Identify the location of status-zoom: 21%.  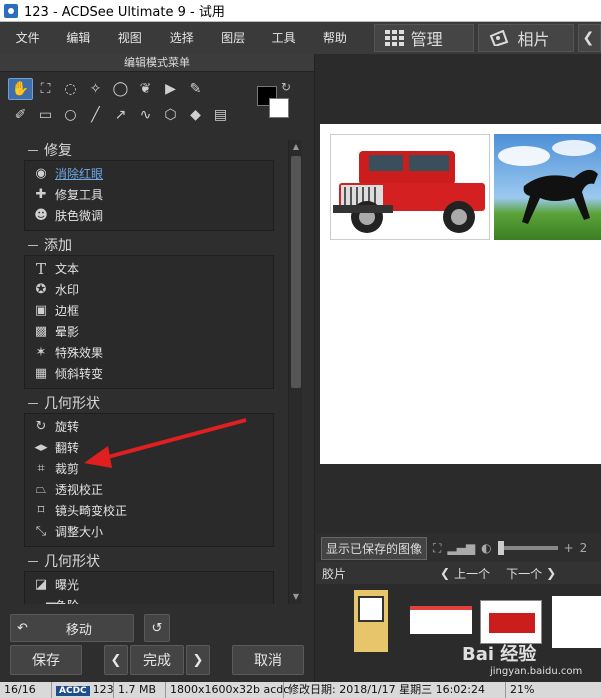
(522, 689).